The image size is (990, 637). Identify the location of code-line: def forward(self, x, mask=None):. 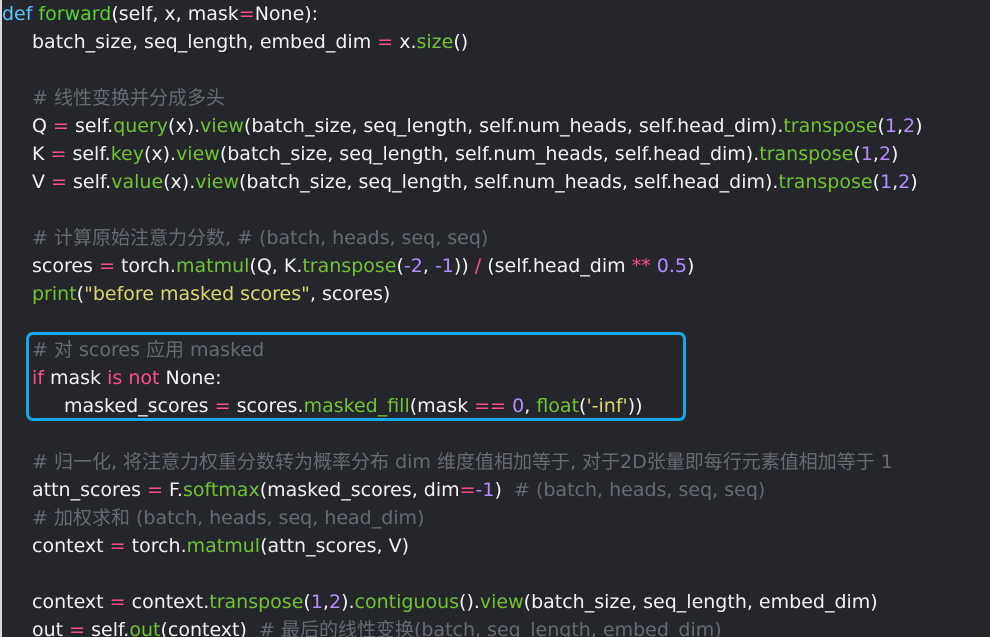
(160, 14).